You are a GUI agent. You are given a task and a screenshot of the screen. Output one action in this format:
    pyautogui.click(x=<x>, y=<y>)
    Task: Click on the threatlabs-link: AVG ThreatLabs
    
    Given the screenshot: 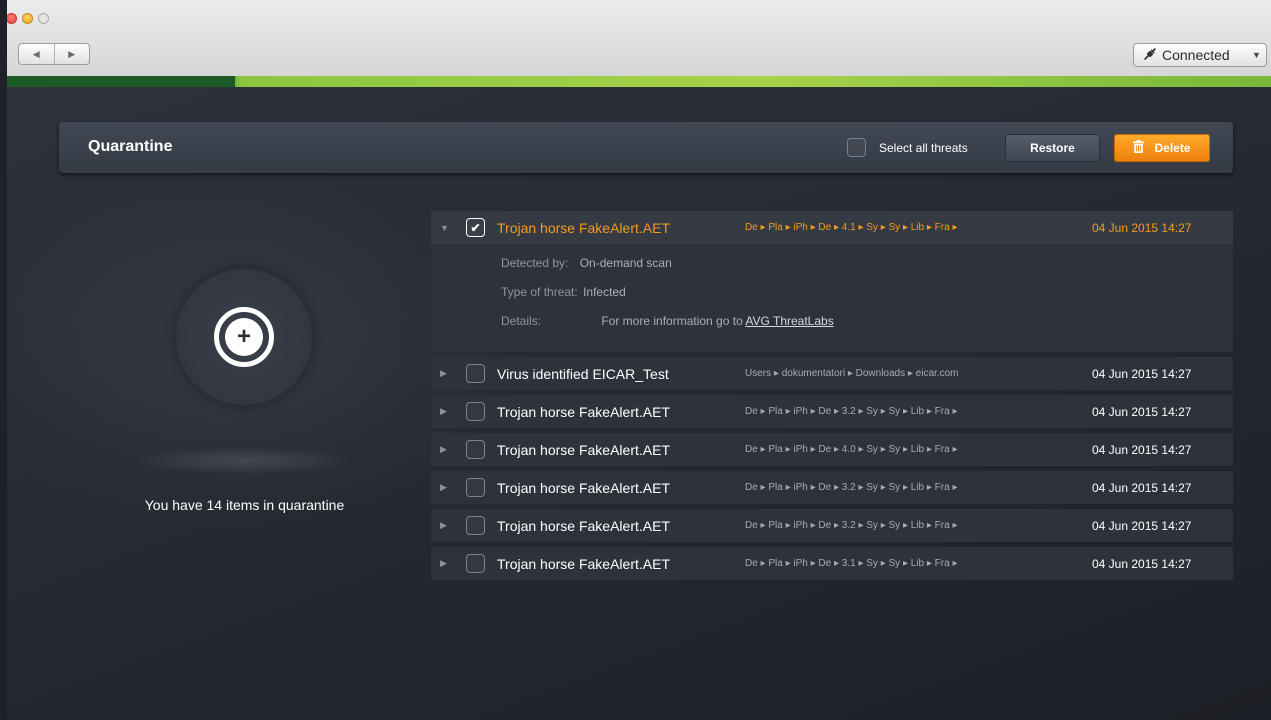 What is the action you would take?
    pyautogui.click(x=789, y=321)
    